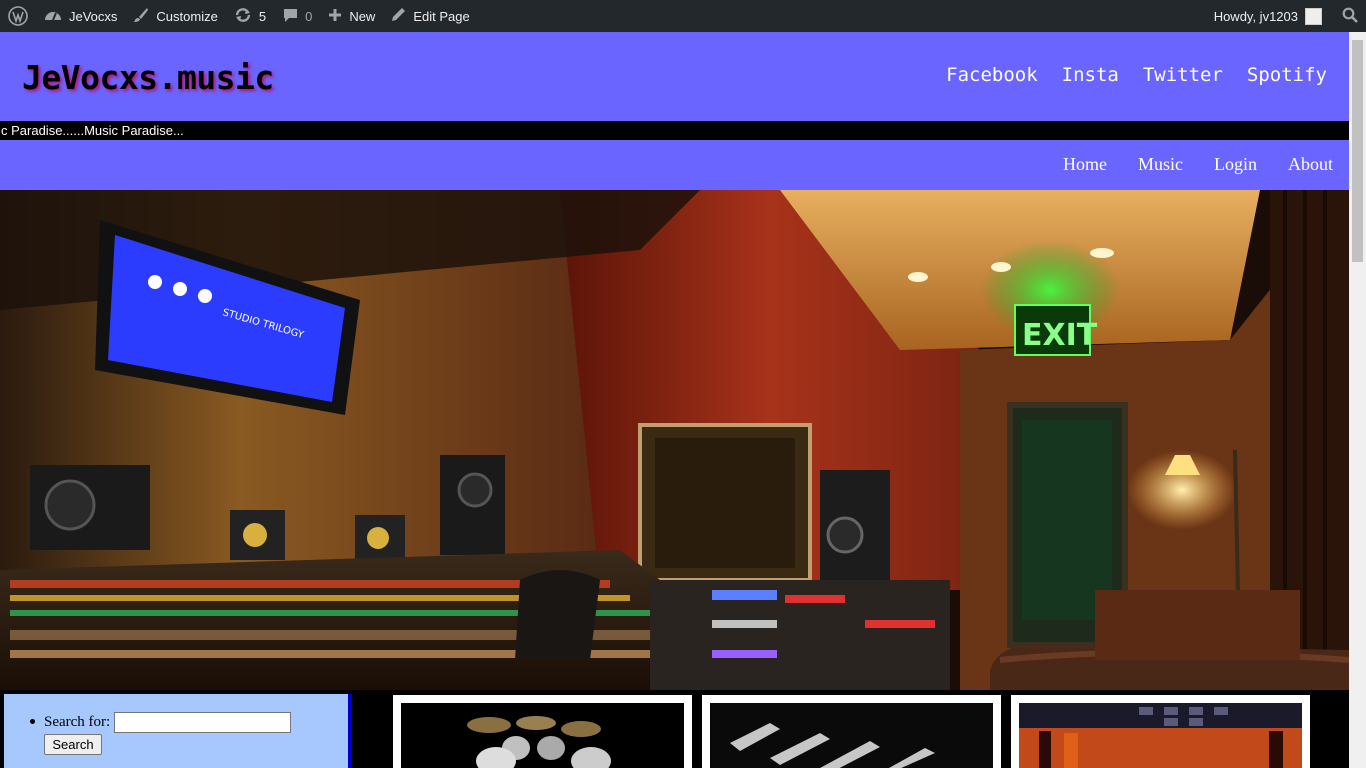 The image size is (1366, 768). Describe the element at coordinates (1136, 75) in the screenshot. I see `social-menu: Facebook Insta Twitter Spotify` at that location.